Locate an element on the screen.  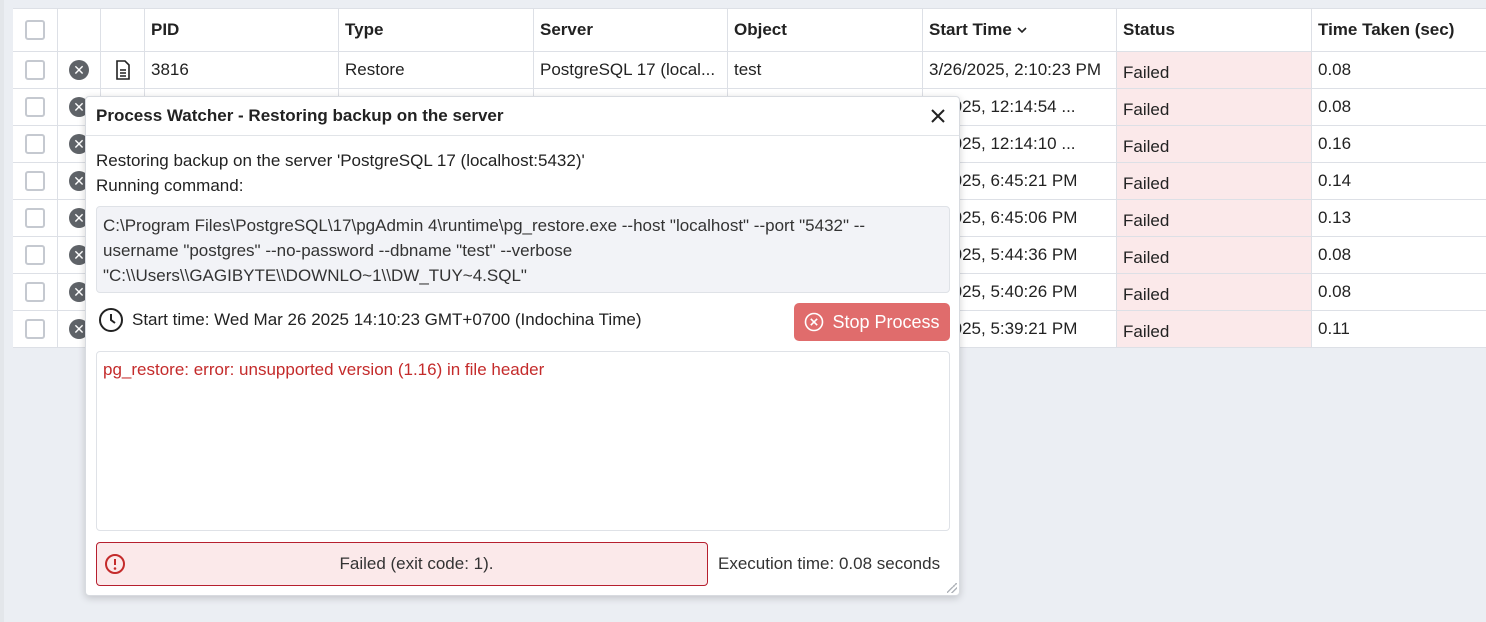
column-header-status: Status is located at coordinates (1214, 30).